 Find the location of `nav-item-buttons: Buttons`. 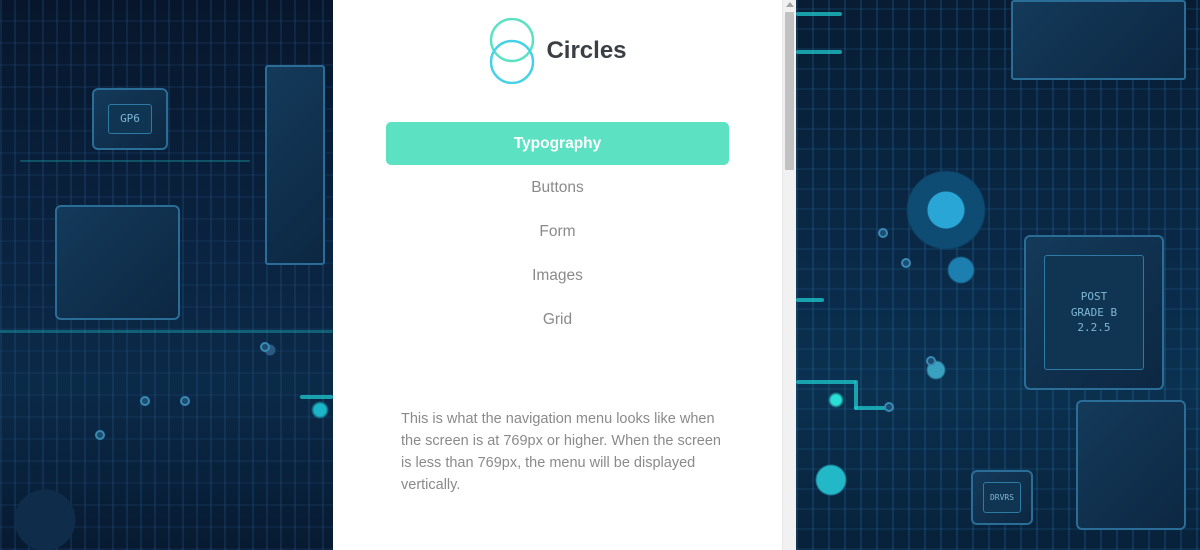

nav-item-buttons: Buttons is located at coordinates (557, 187).